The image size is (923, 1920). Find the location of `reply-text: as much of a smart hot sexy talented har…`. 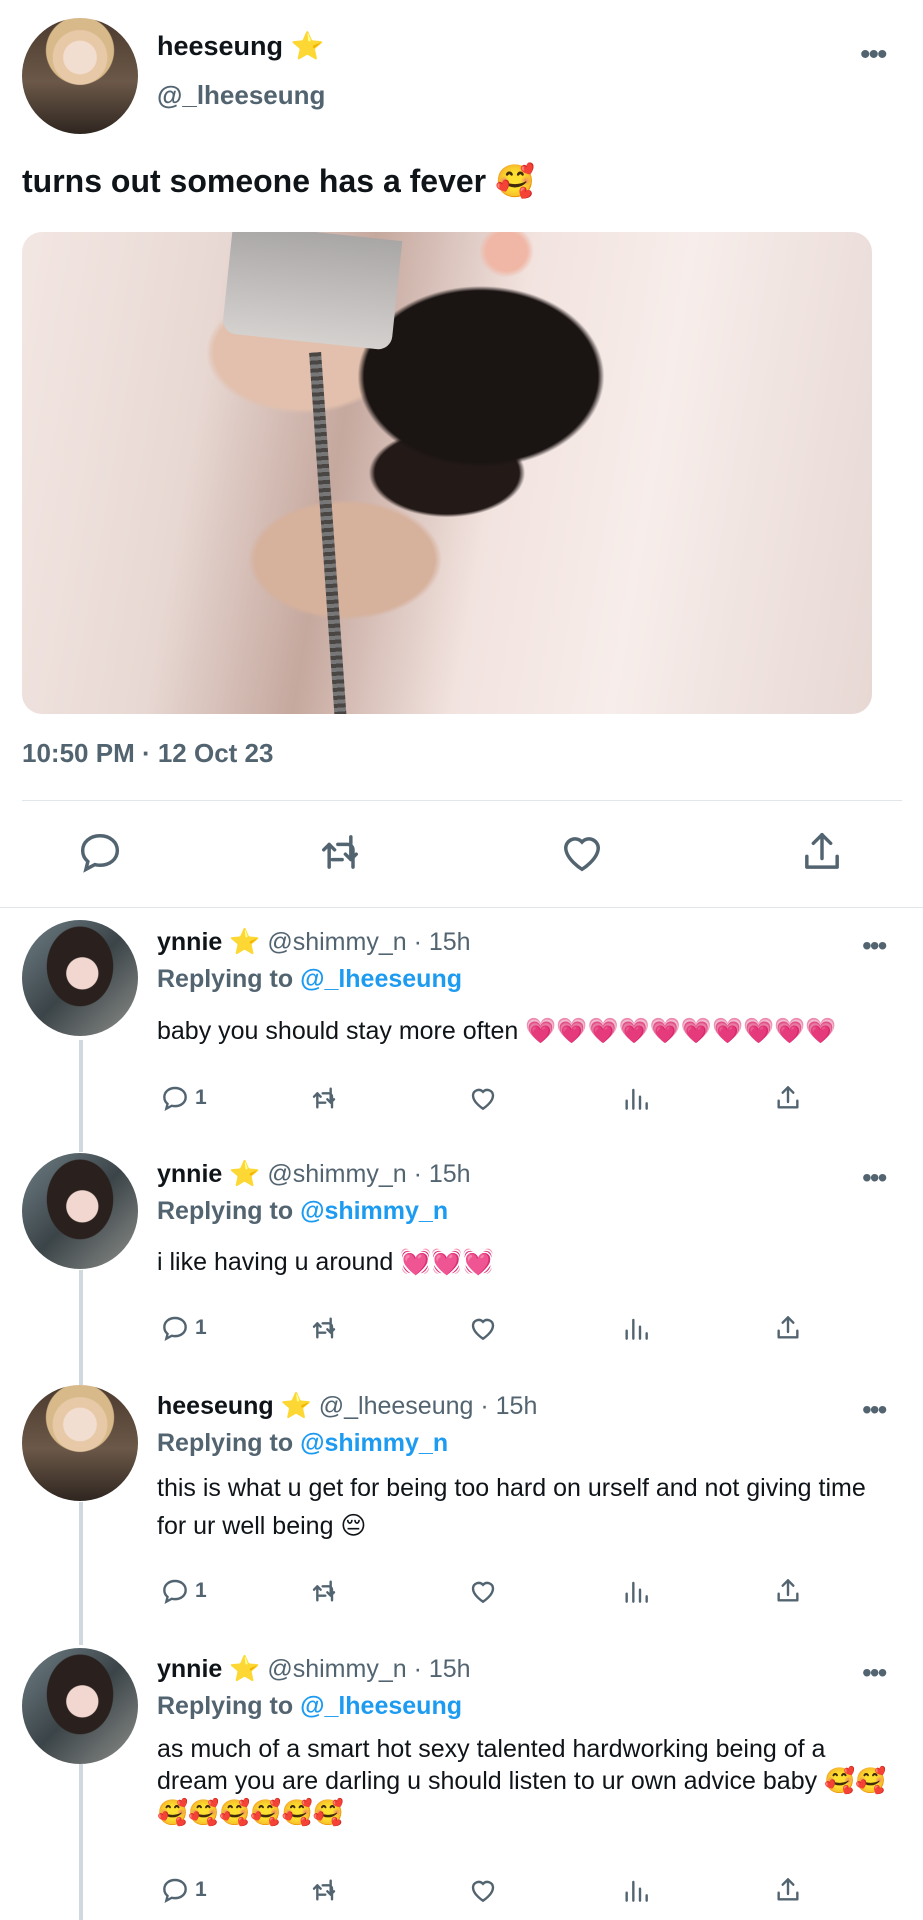

reply-text: as much of a smart hot sexy talented har… is located at coordinates (522, 1781).